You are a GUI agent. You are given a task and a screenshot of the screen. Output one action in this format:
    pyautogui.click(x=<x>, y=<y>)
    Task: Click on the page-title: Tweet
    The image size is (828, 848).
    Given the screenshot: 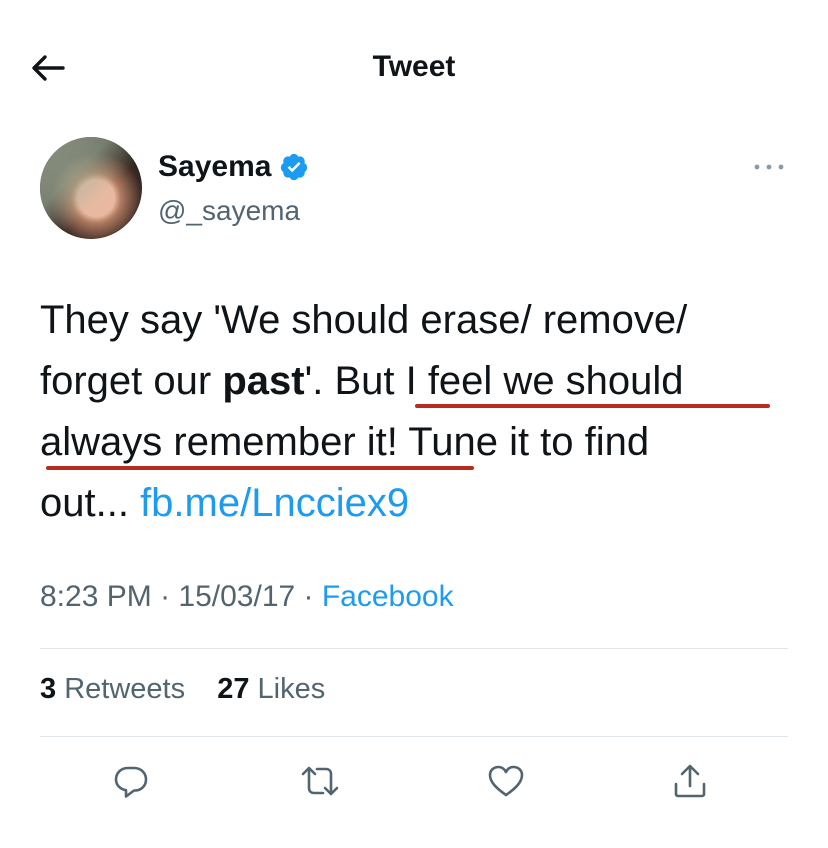 What is the action you would take?
    pyautogui.click(x=414, y=66)
    